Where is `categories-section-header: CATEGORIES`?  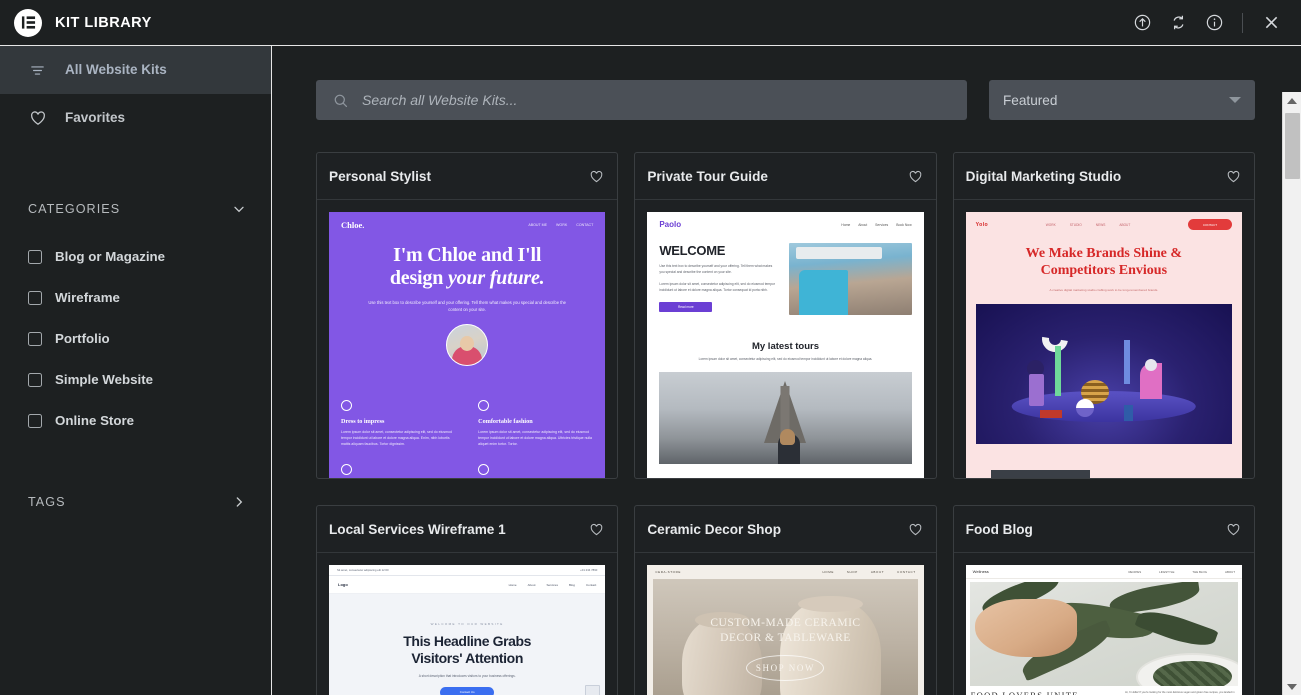
categories-section-header: CATEGORIES is located at coordinates (135, 209).